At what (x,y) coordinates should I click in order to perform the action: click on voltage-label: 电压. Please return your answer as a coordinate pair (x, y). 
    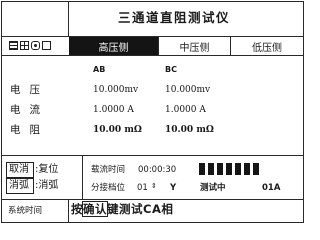
    Looking at the image, I should click on (29, 90).